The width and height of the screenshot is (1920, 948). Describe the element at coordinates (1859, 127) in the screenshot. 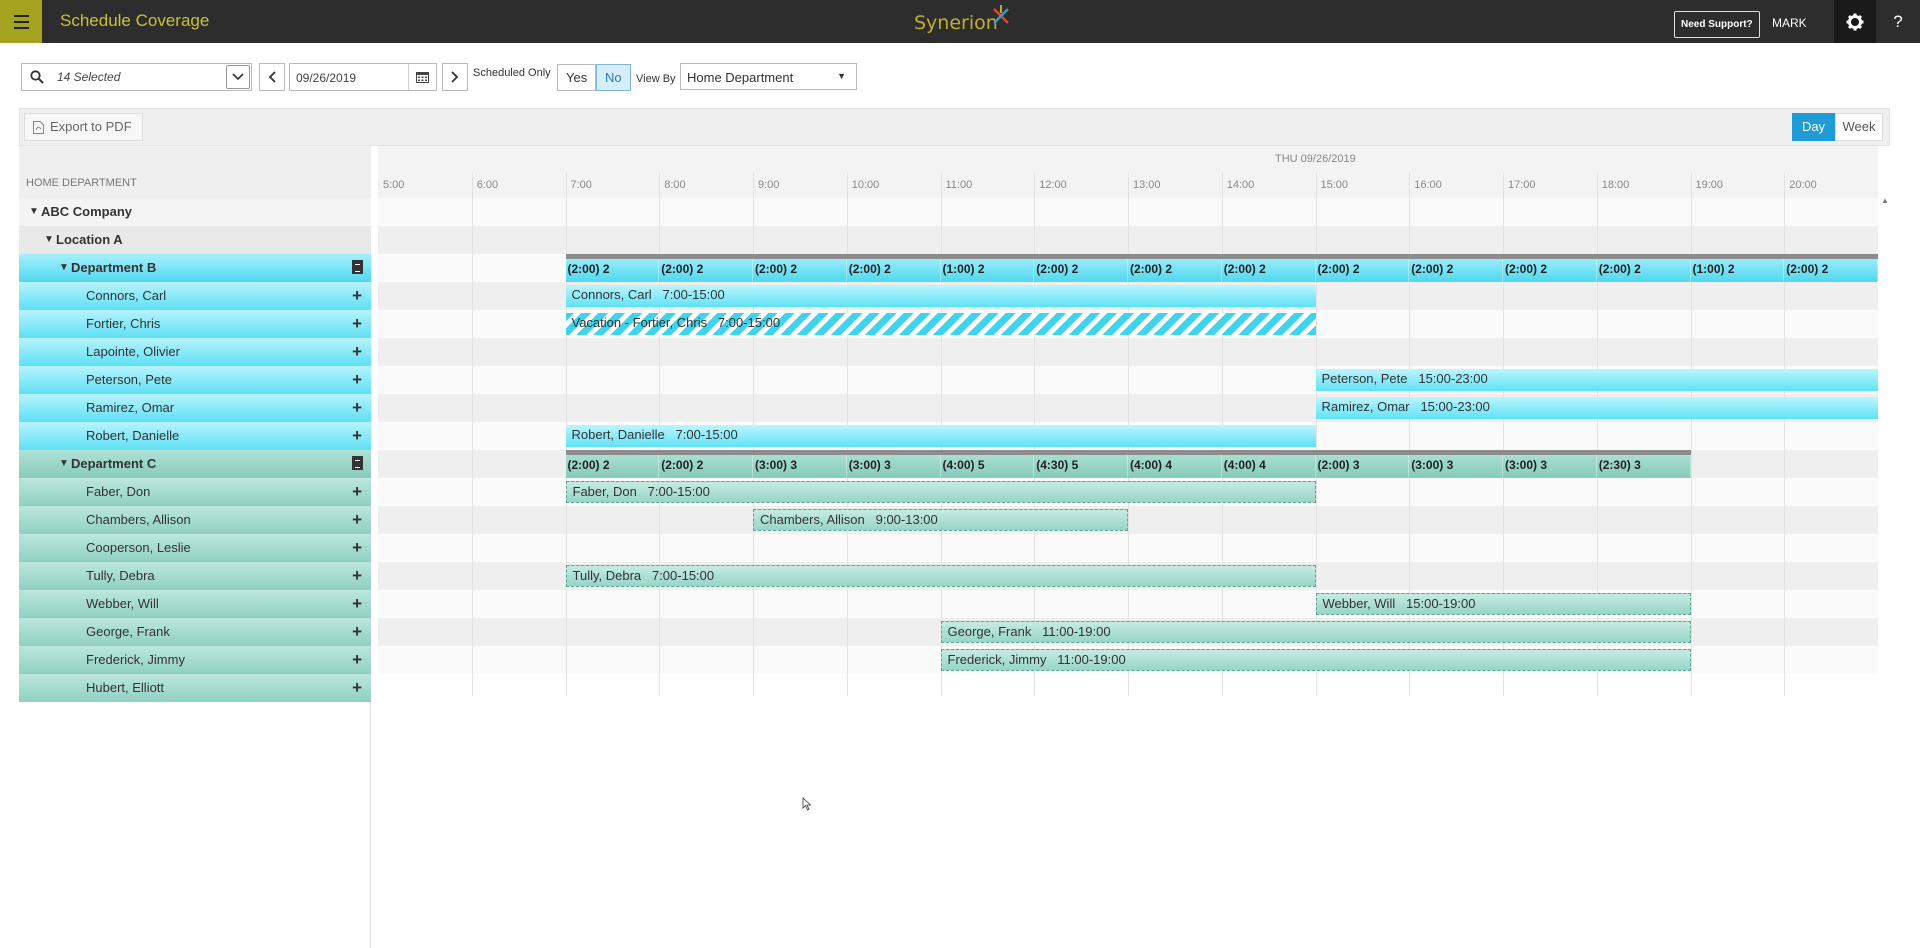

I see `week-view-button: Week` at that location.